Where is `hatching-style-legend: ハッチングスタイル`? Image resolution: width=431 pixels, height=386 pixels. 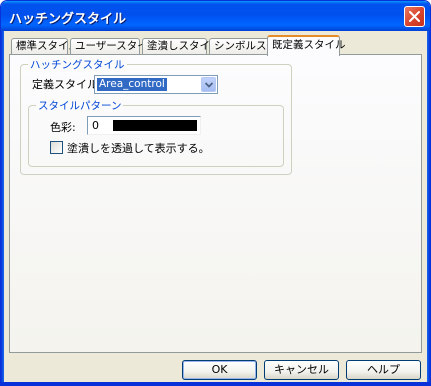
hatching-style-legend: ハッチングスタイル is located at coordinates (77, 64).